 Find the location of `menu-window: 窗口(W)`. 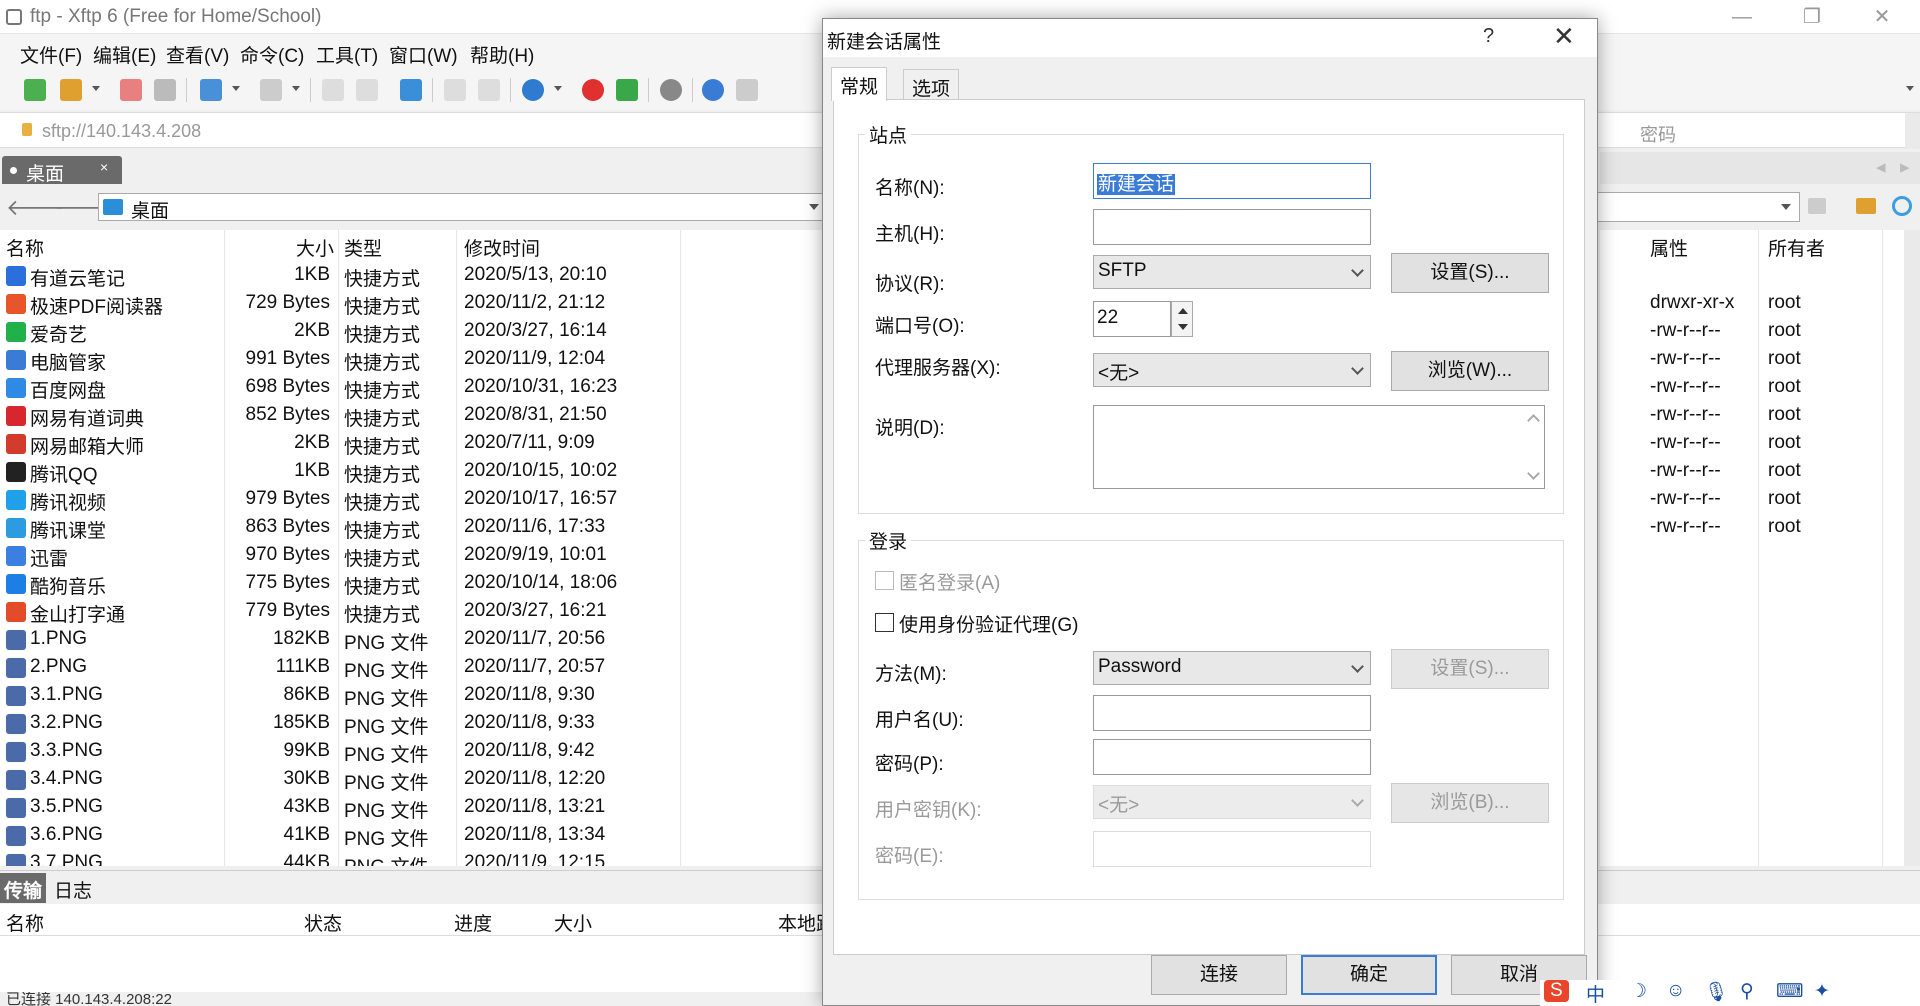

menu-window: 窗口(W) is located at coordinates (423, 54).